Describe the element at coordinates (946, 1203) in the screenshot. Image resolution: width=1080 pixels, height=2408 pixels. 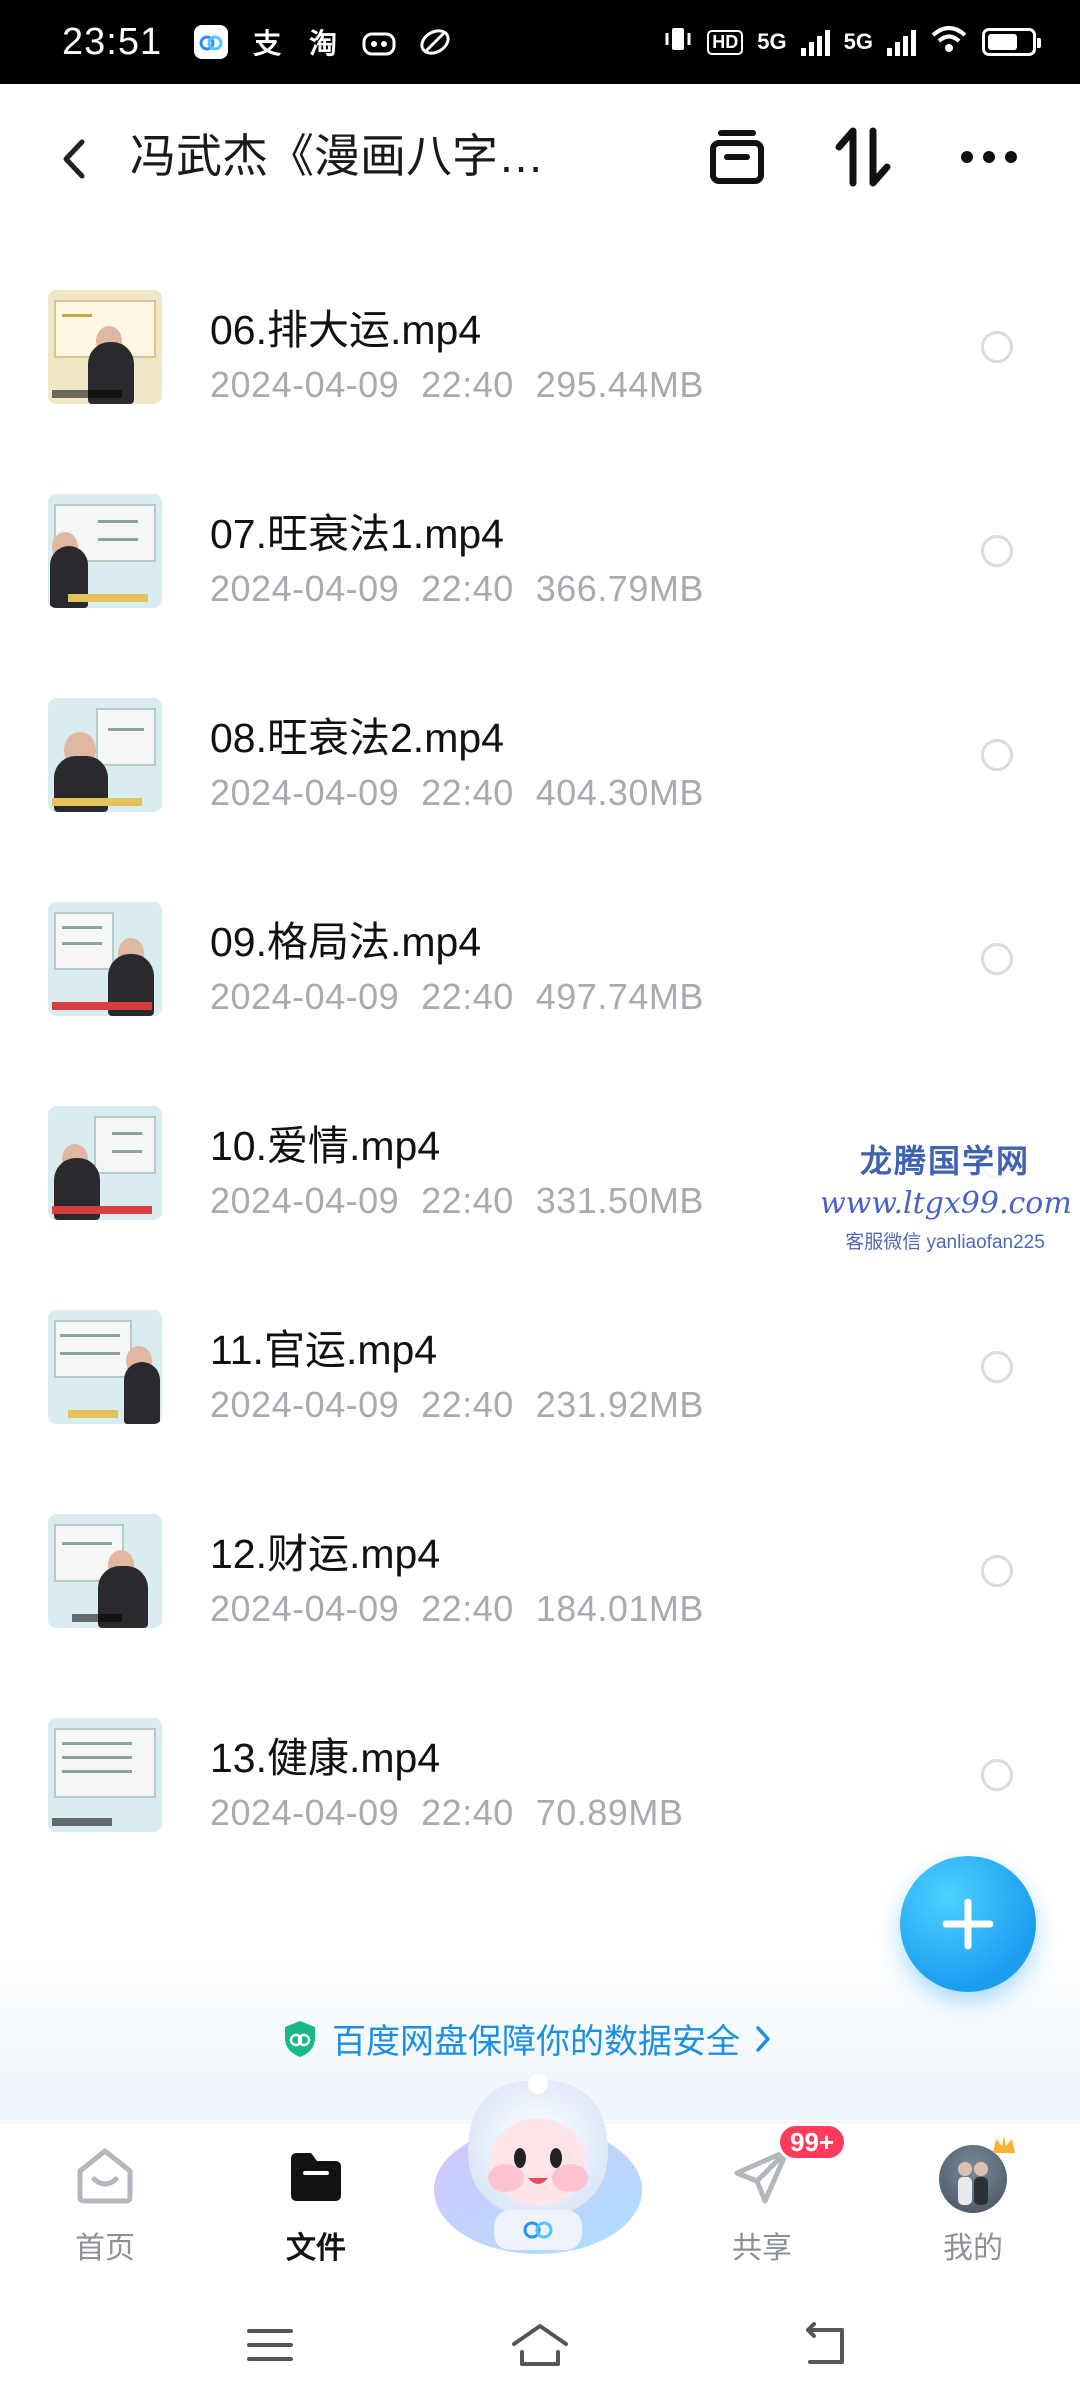
I see `watermark-url: www.ltgx99.com` at that location.